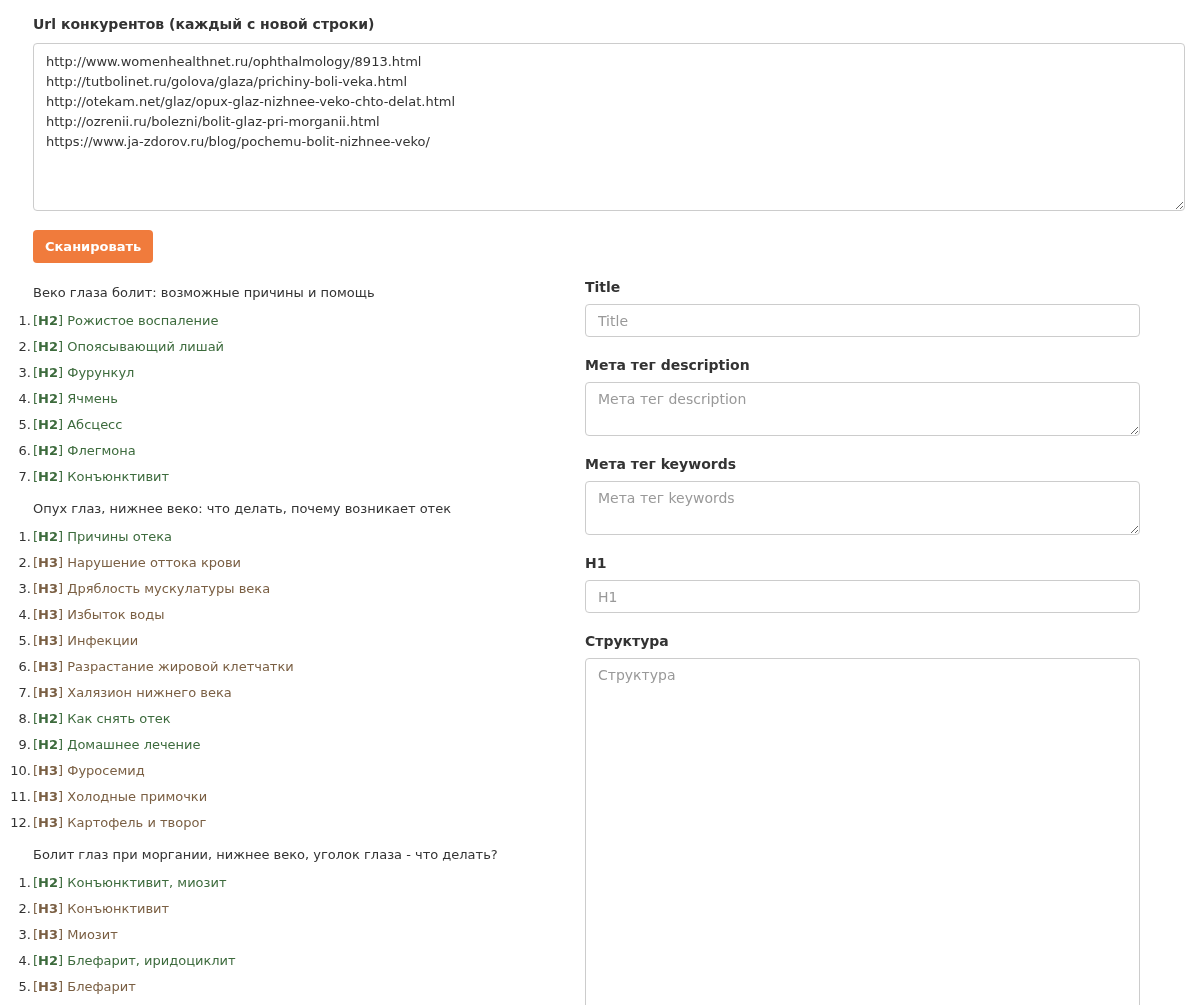 The height and width of the screenshot is (1005, 1193). What do you see at coordinates (120, 823) in the screenshot?
I see `outline-heading: [H3] Картофель и творог` at bounding box center [120, 823].